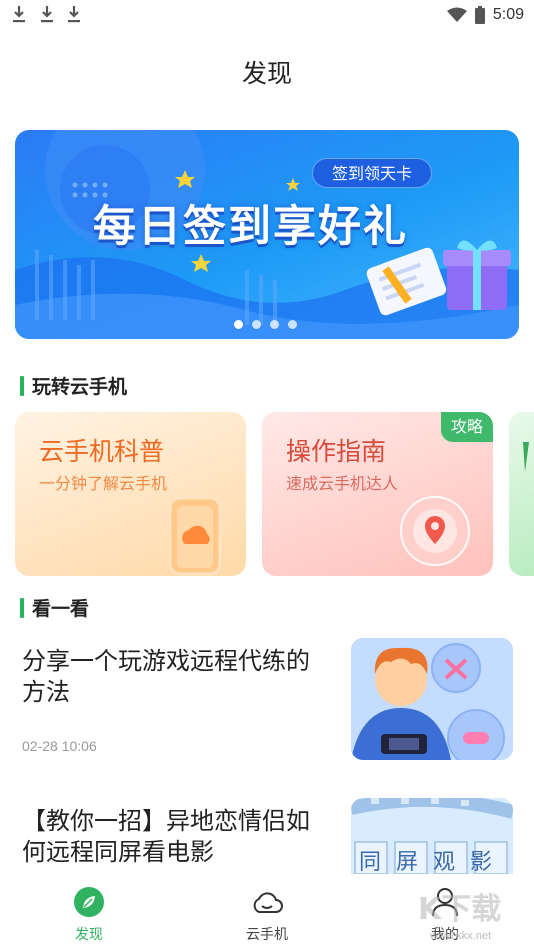 Image resolution: width=534 pixels, height=949 pixels. Describe the element at coordinates (479, 15) in the screenshot. I see `battery-icon` at that location.